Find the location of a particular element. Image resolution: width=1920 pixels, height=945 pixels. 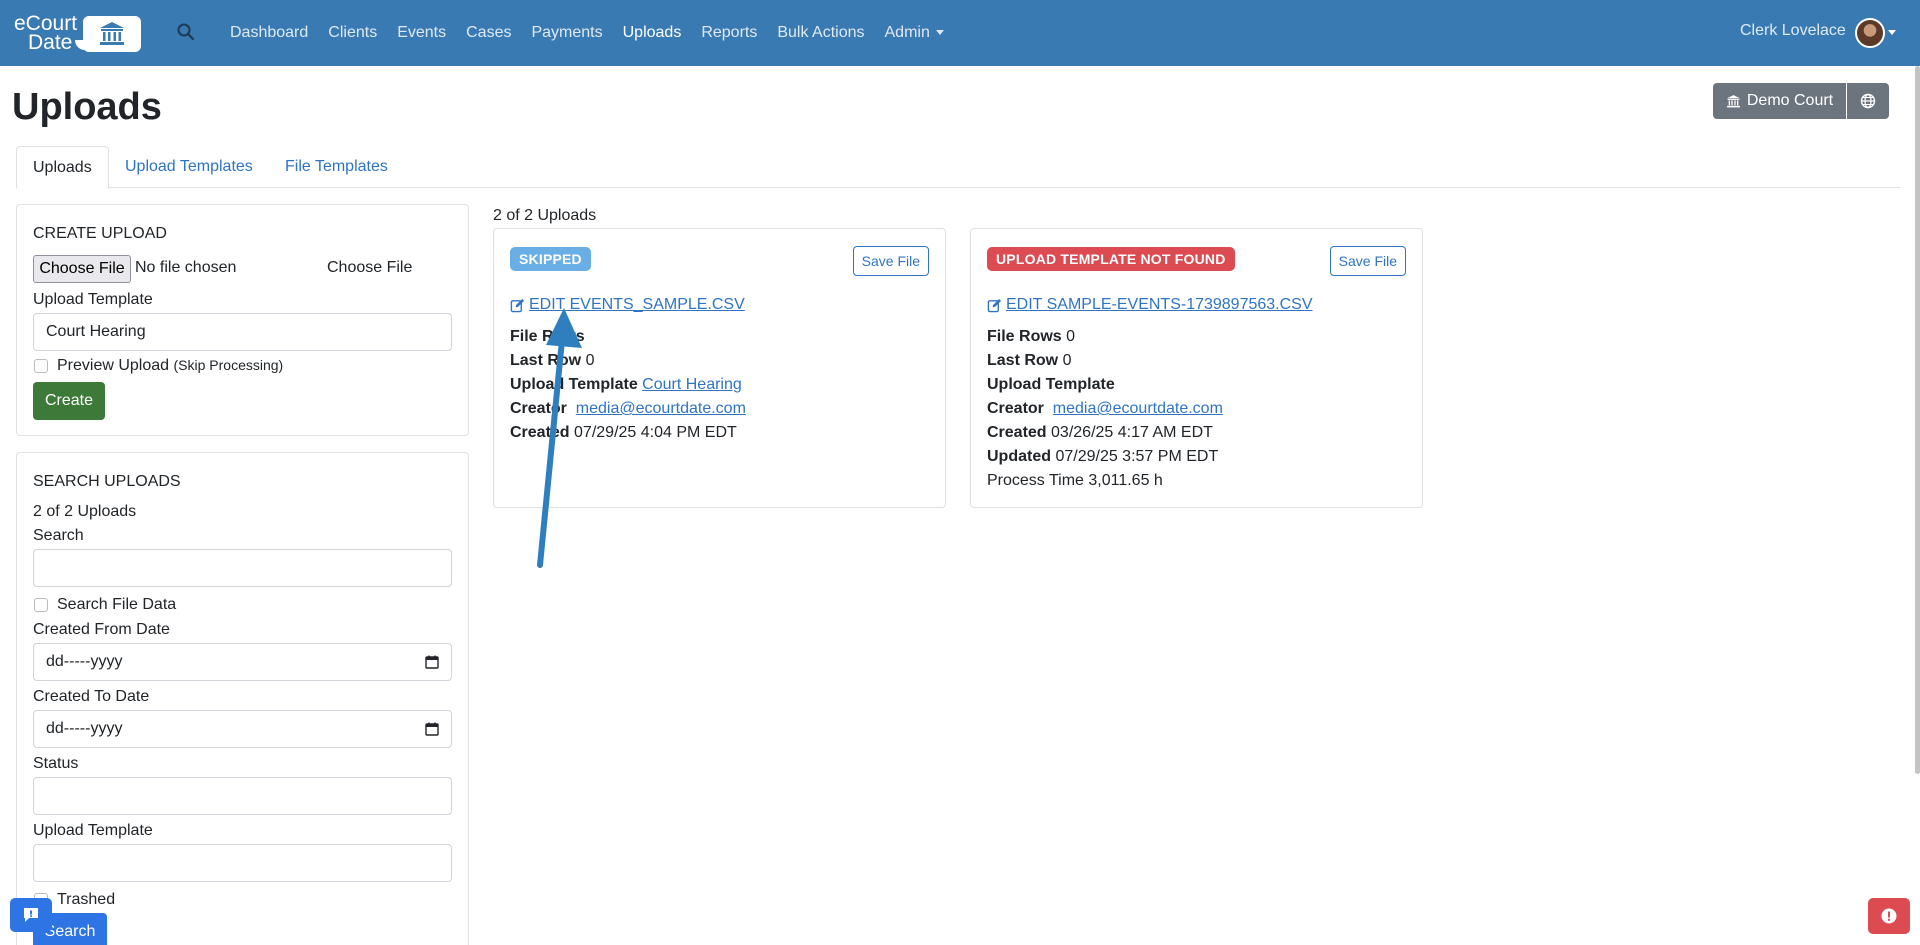

nav-clients: Clients is located at coordinates (352, 33).